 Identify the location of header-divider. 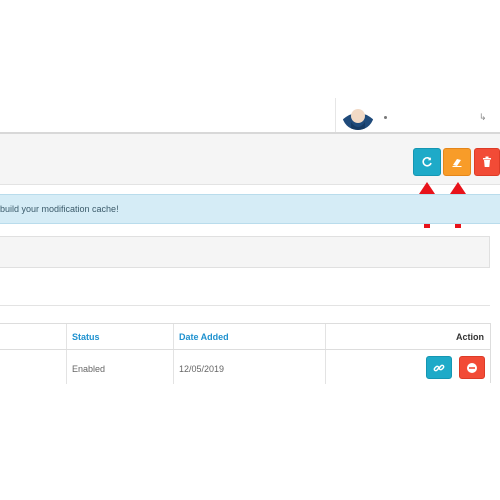
(335, 115).